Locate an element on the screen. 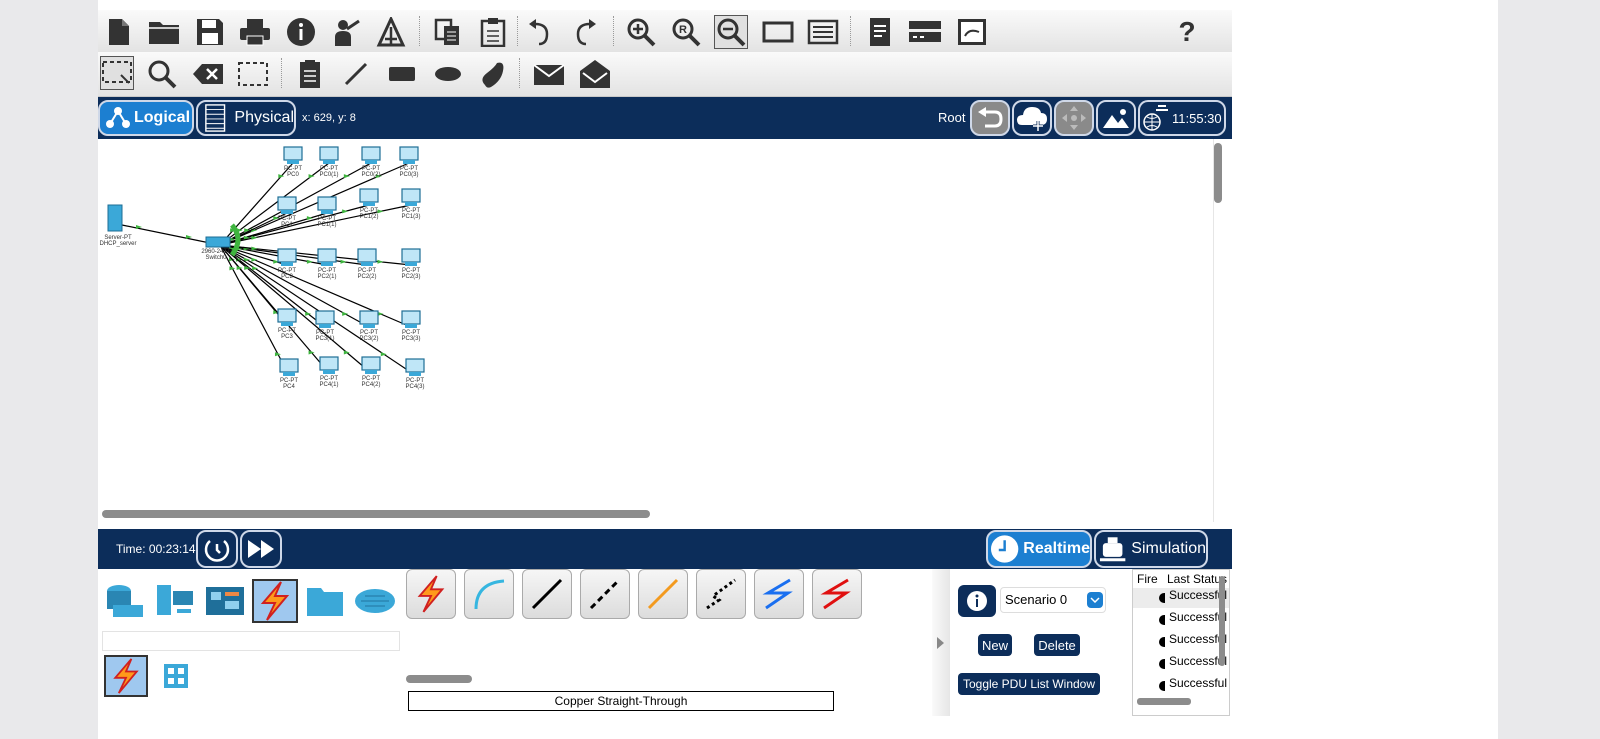 This screenshot has width=1600, height=739. open-folder-icon is located at coordinates (164, 32).